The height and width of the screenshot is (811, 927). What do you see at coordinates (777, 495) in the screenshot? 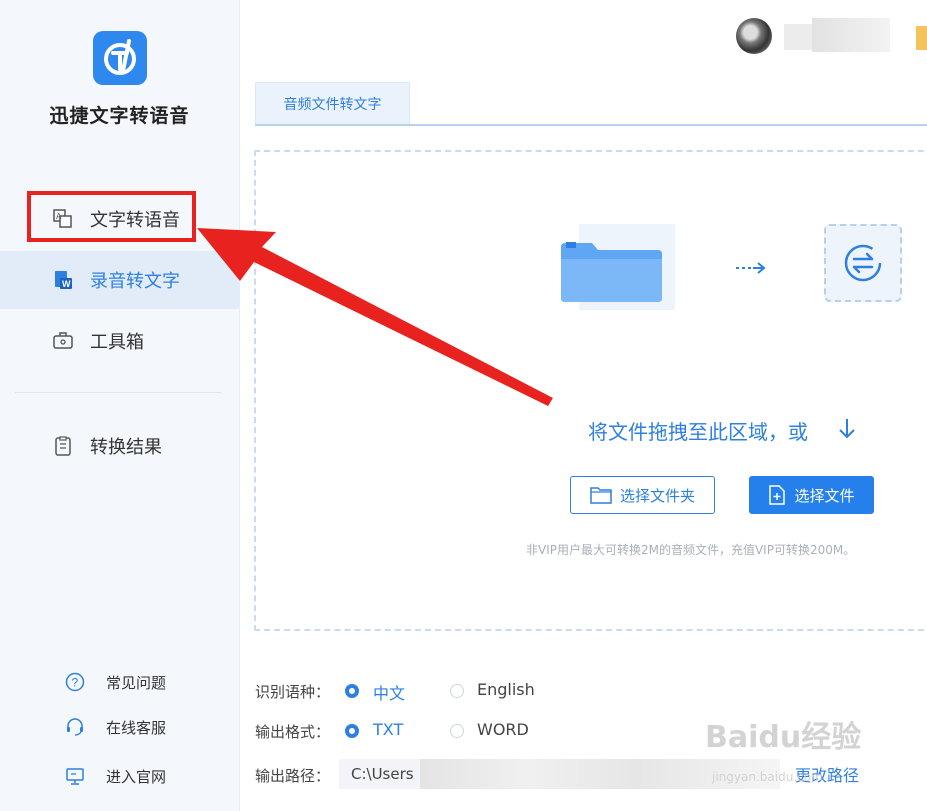
I see `add-file-icon` at bounding box center [777, 495].